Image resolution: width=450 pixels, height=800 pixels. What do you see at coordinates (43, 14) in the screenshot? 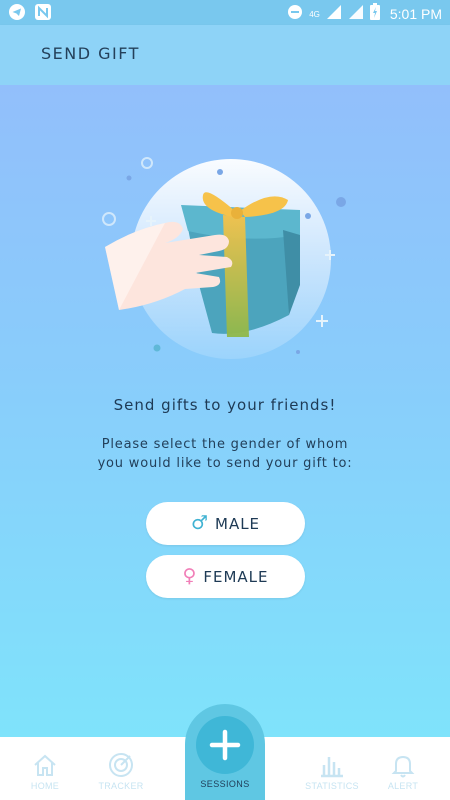
I see `n-app-icon` at bounding box center [43, 14].